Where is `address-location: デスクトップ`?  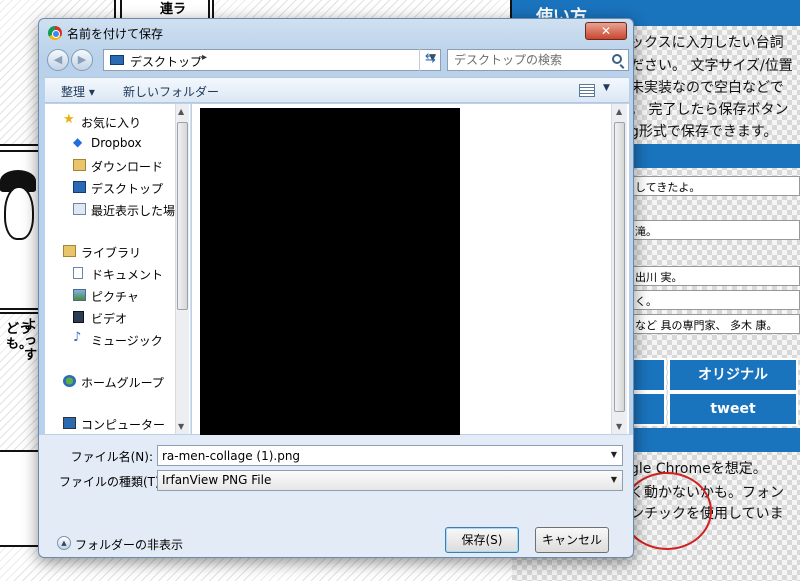 address-location: デスクトップ is located at coordinates (166, 61).